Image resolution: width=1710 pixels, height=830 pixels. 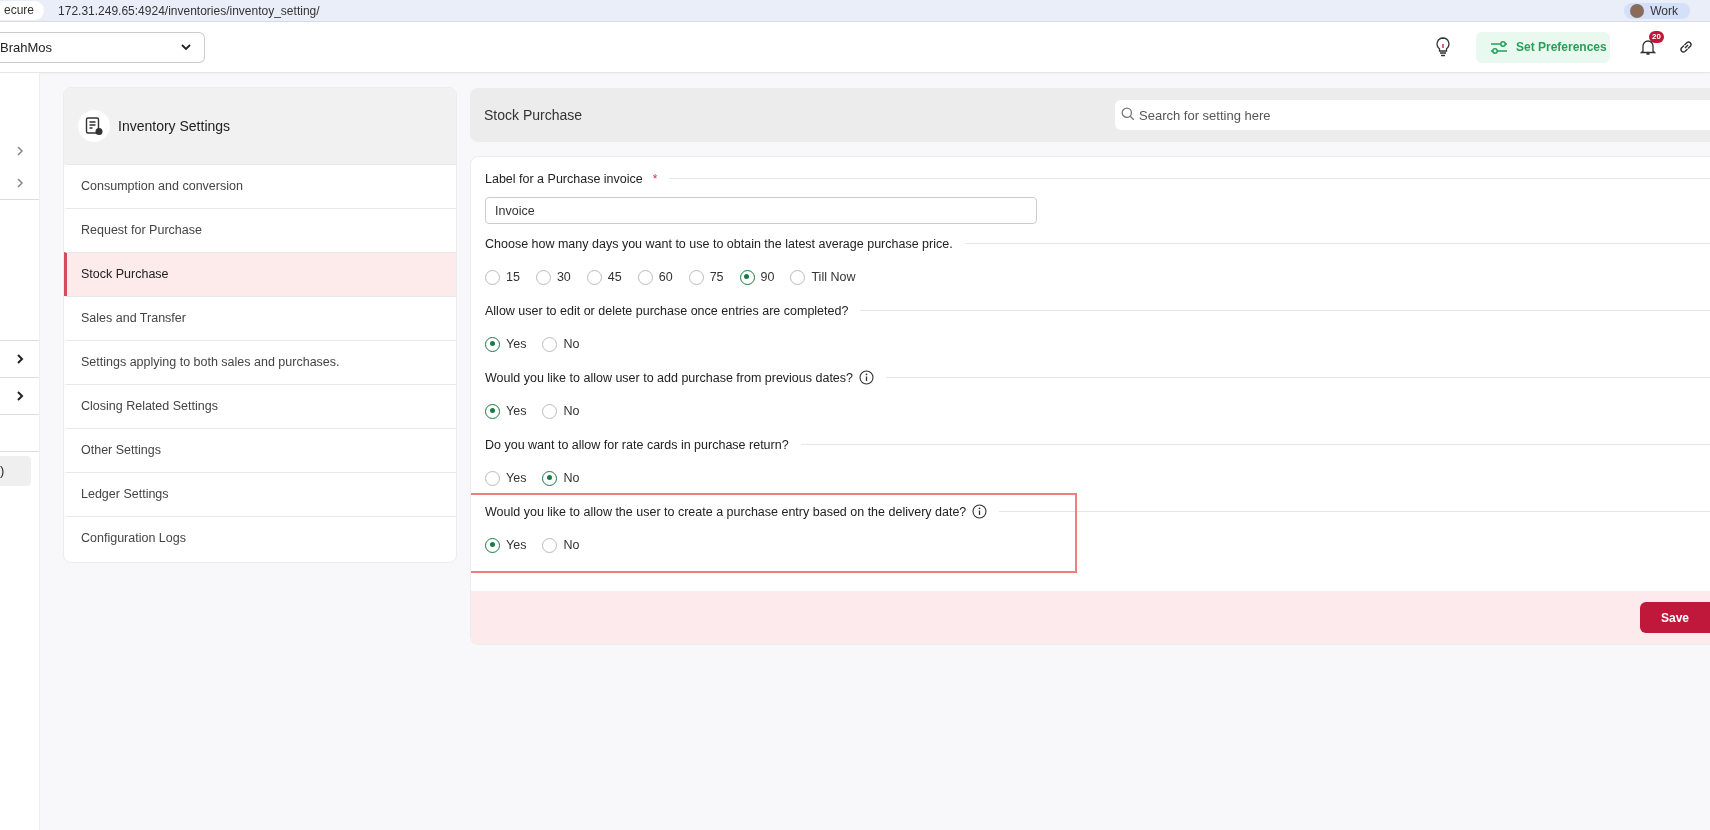 What do you see at coordinates (563, 277) in the screenshot?
I see `option-label: 30` at bounding box center [563, 277].